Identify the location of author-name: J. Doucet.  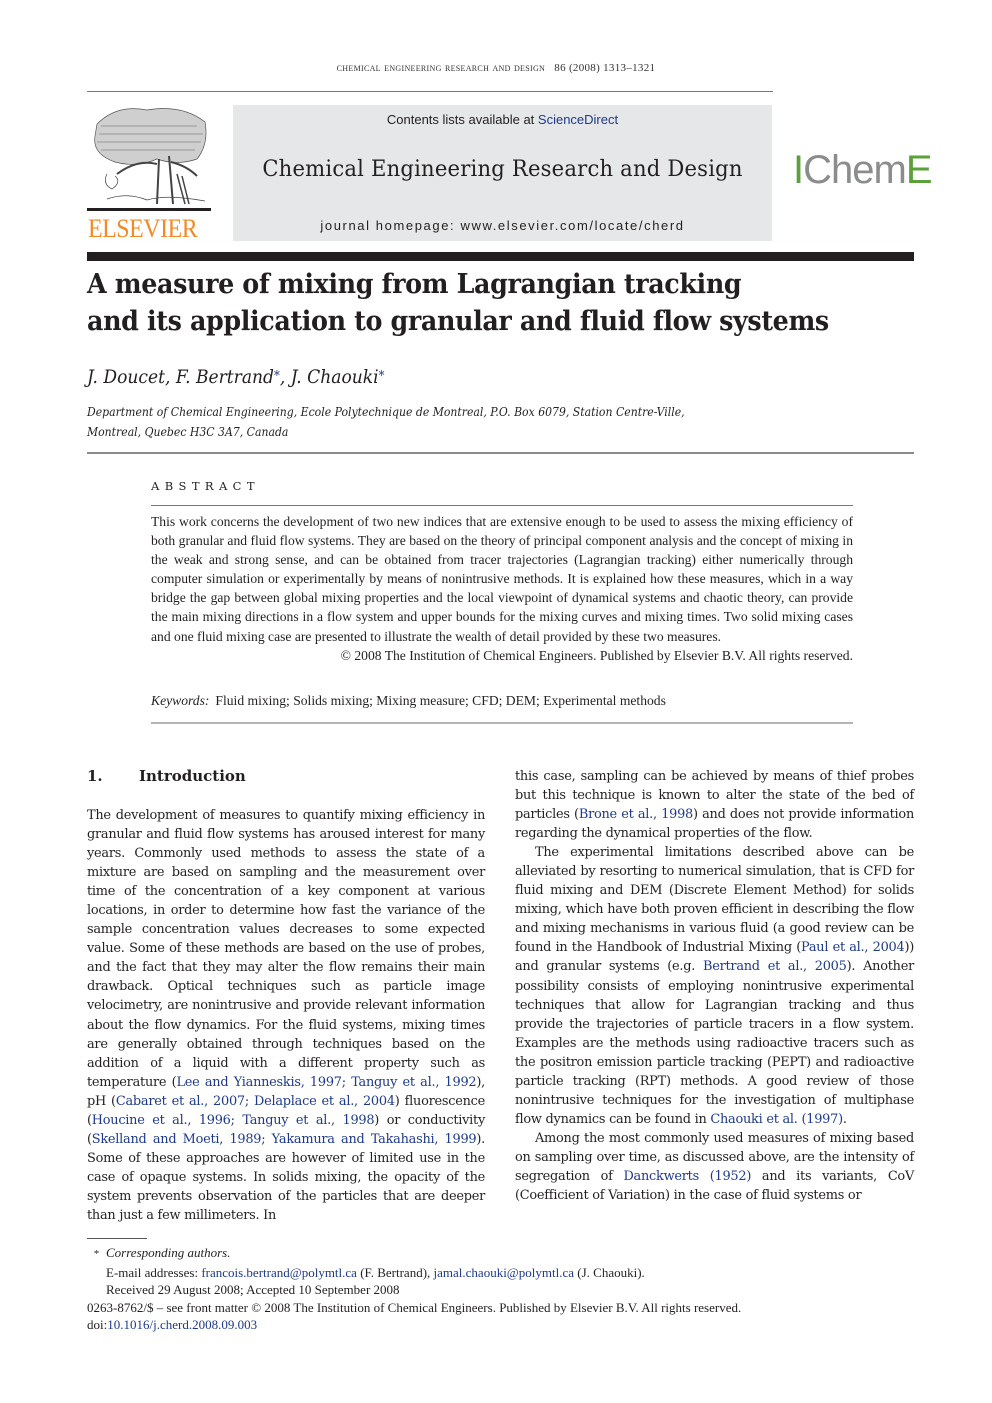
(126, 377).